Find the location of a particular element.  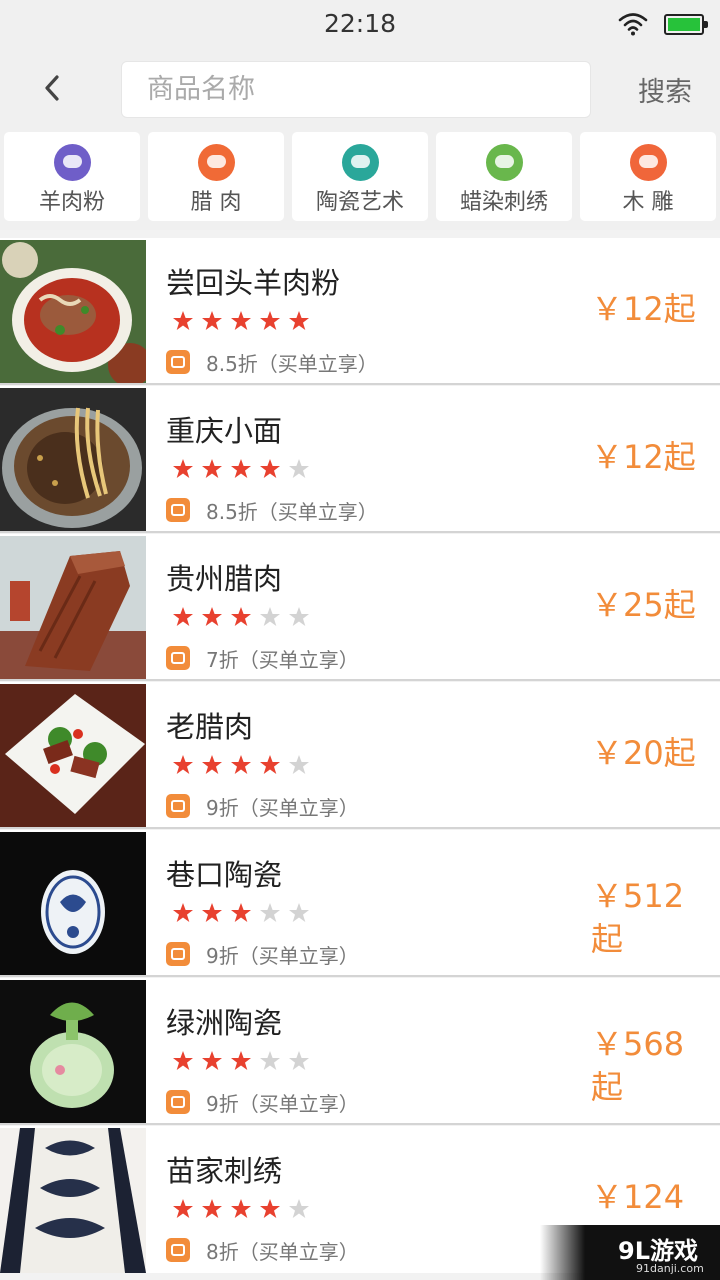

product-item: 巷口陶瓷 9折（买单立享） ￥512起 is located at coordinates (360, 903).